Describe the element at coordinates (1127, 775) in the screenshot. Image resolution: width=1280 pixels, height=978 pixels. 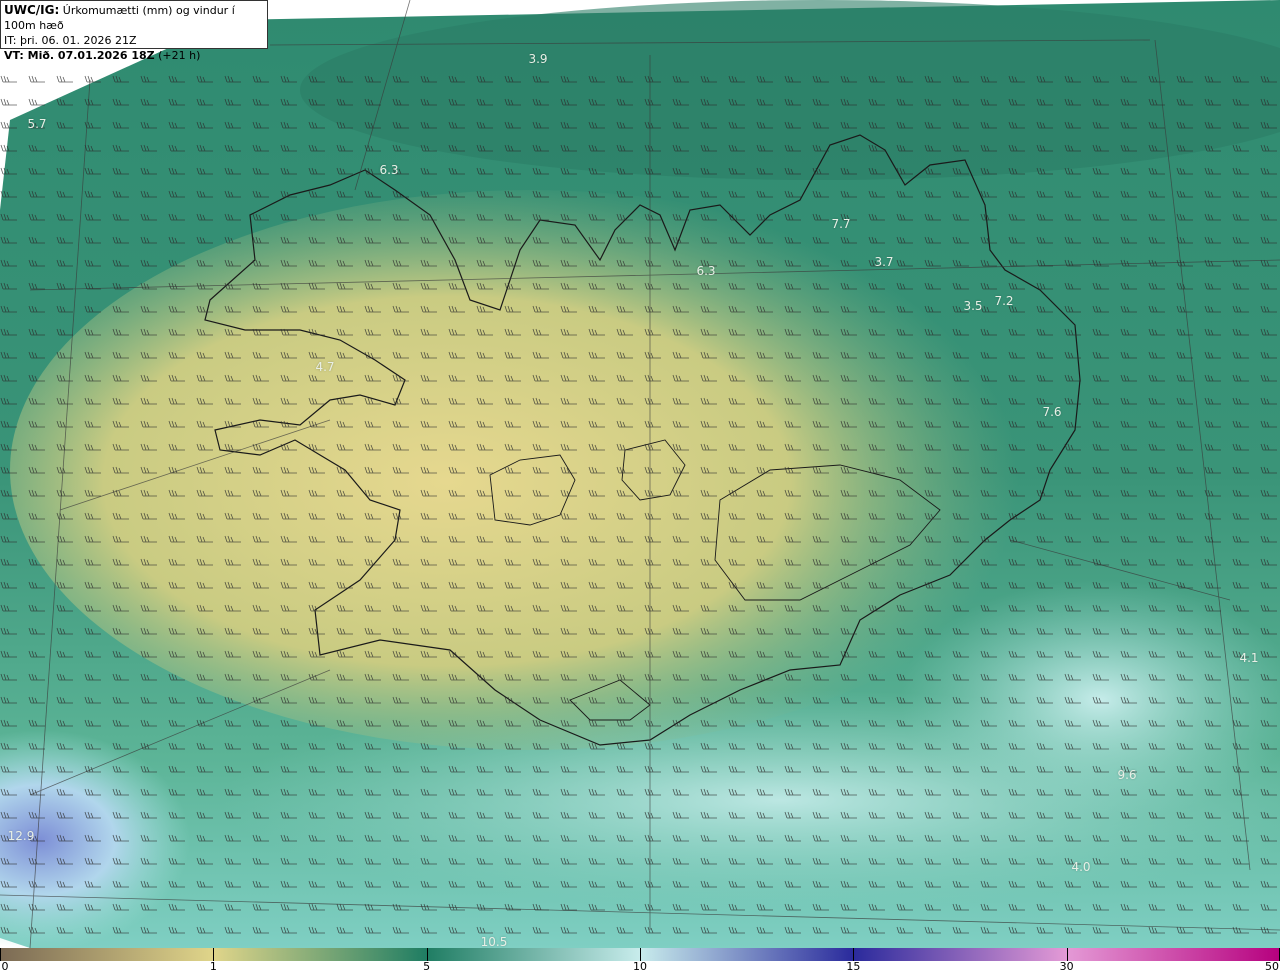
I see `value-label: 9.6` at that location.